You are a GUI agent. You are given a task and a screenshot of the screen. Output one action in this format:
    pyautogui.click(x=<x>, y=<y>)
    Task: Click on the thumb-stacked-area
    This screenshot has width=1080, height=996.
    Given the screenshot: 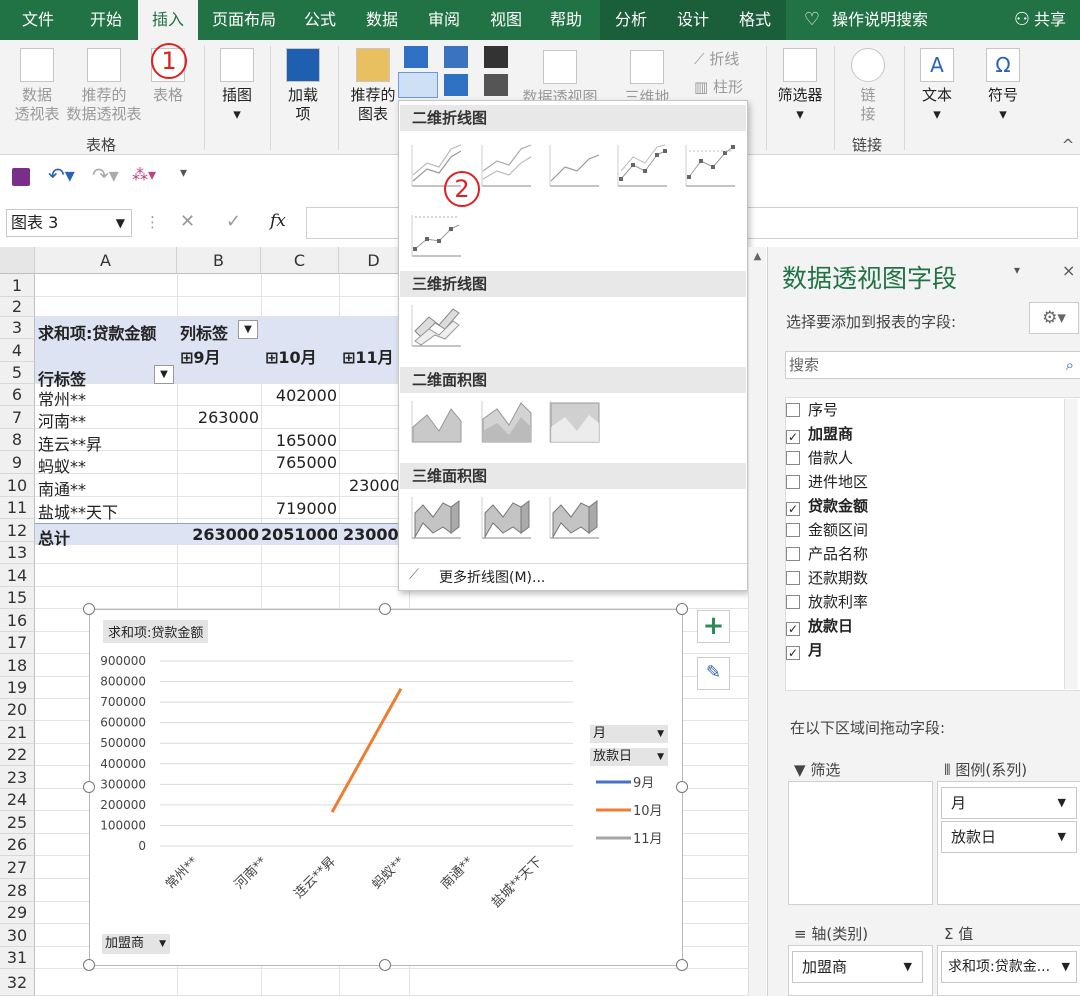 What is the action you would take?
    pyautogui.click(x=506, y=421)
    